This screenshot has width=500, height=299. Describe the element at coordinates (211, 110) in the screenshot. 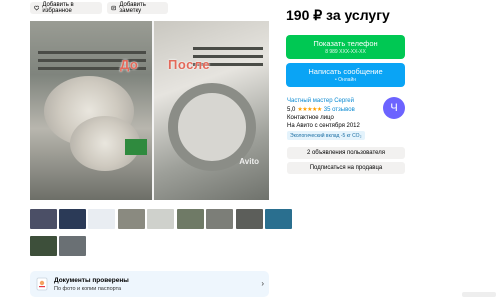

I see `after-photo` at that location.